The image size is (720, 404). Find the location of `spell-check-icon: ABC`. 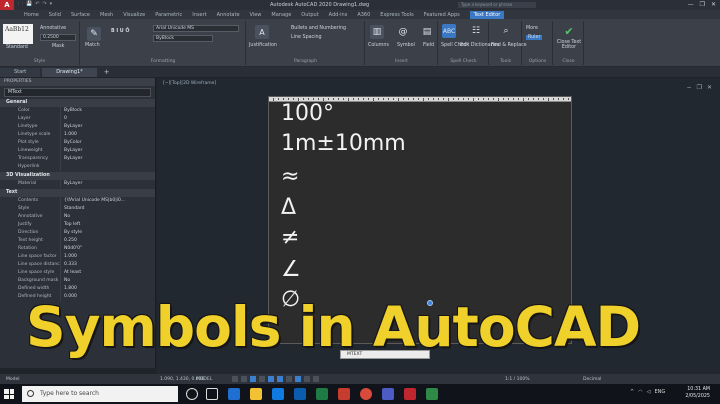

spell-check-icon: ABC is located at coordinates (449, 31).